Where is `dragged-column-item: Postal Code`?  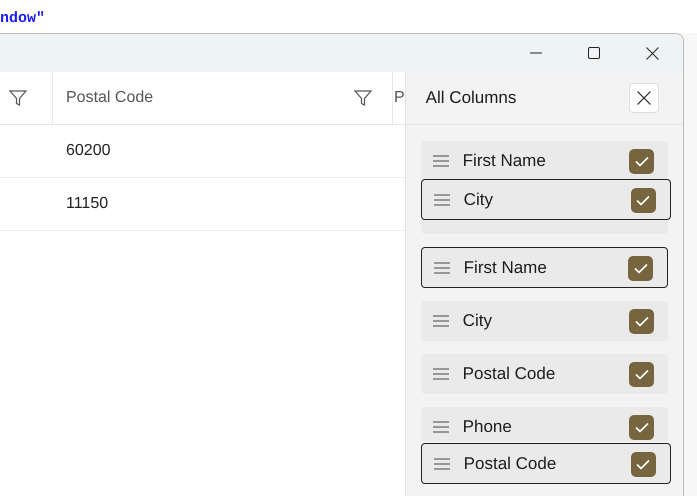 dragged-column-item: Postal Code is located at coordinates (545, 463).